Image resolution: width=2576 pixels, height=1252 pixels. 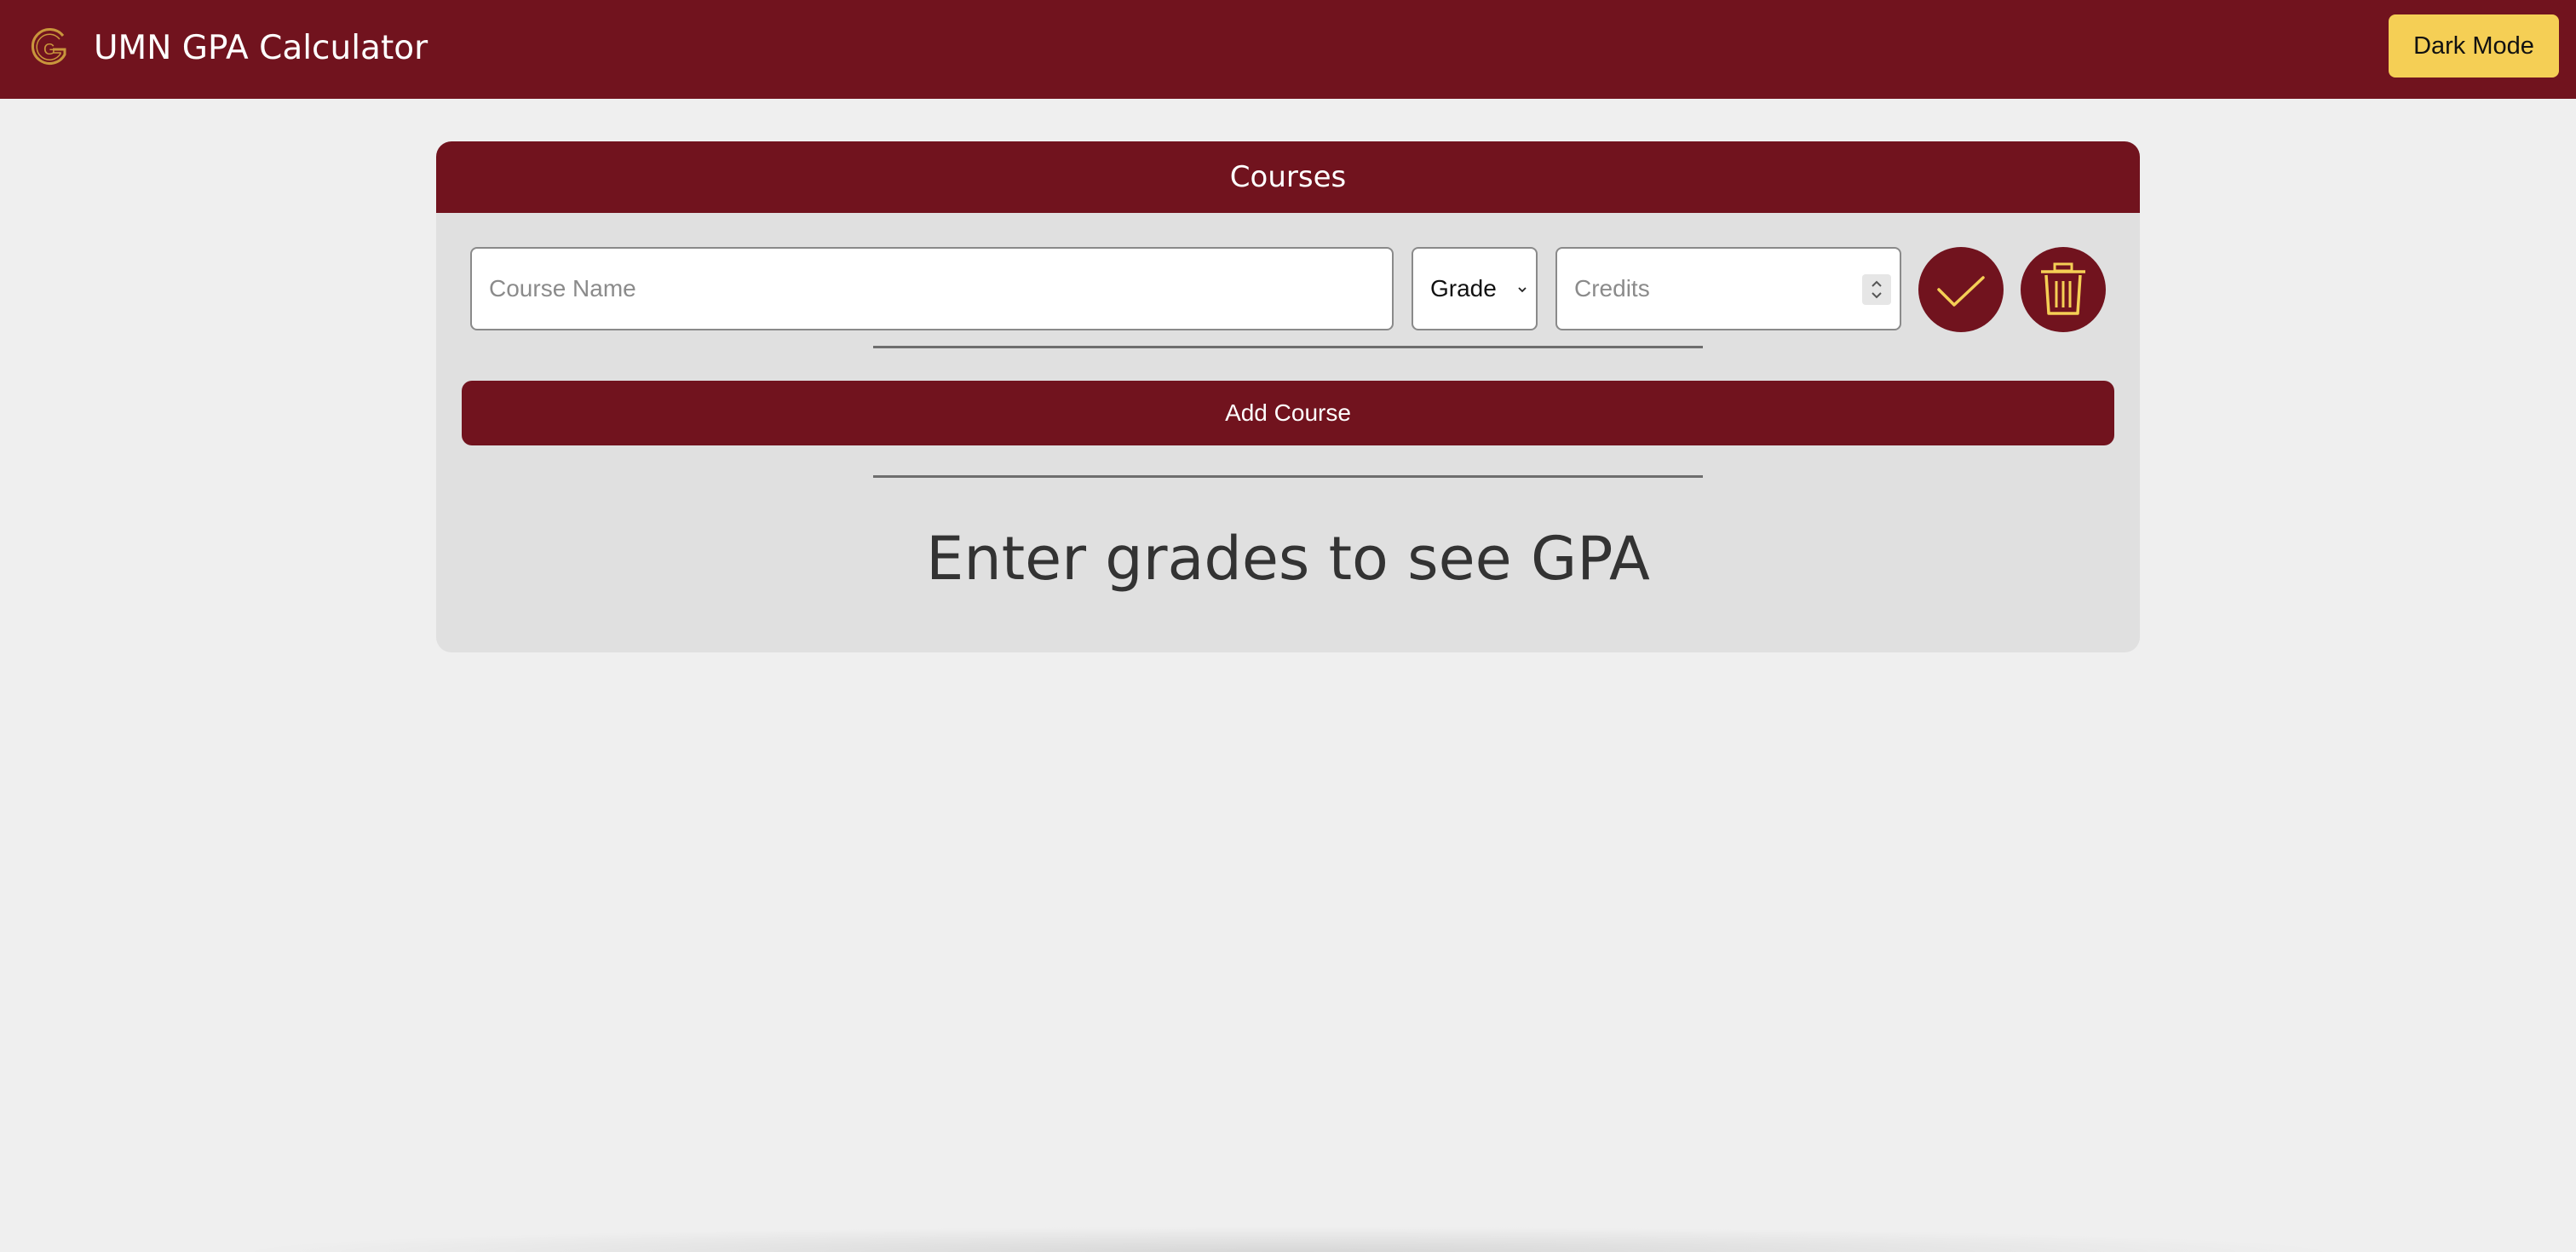 What do you see at coordinates (49, 50) in the screenshot?
I see `svg-text: G` at bounding box center [49, 50].